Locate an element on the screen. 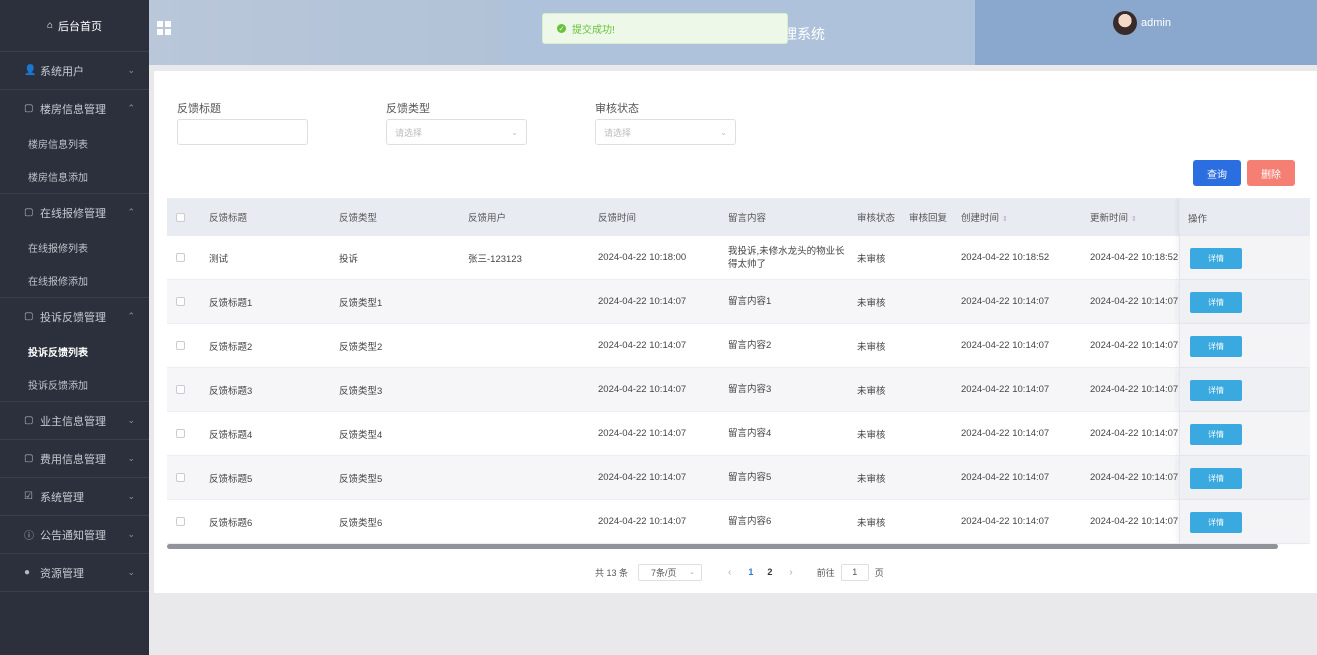 The image size is (1317, 655). sidebar-group-title: ▢ 投诉反馈管理 ⌃ is located at coordinates (74, 316).